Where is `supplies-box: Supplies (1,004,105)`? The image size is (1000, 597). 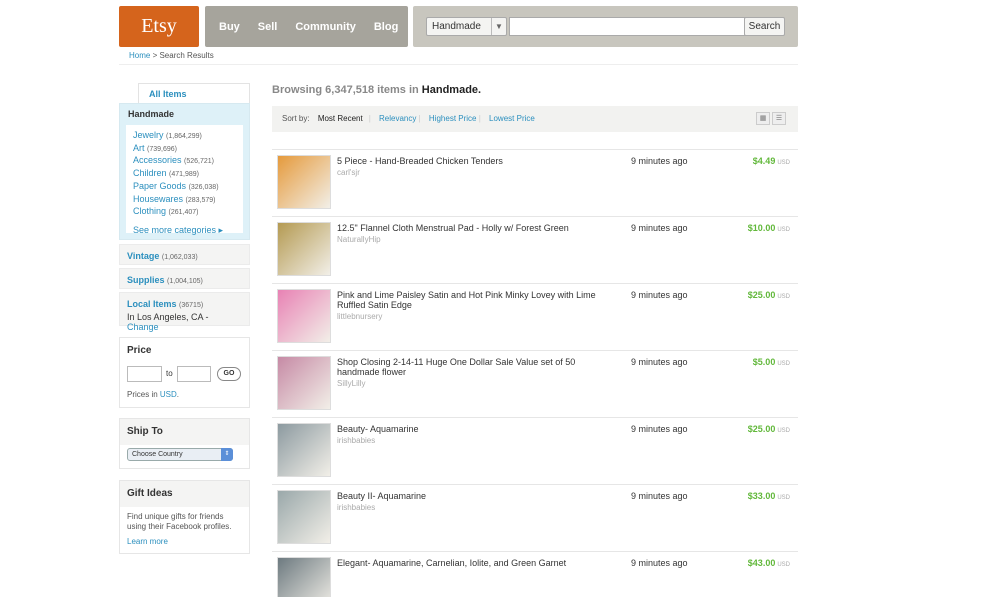 supplies-box: Supplies (1,004,105) is located at coordinates (184, 278).